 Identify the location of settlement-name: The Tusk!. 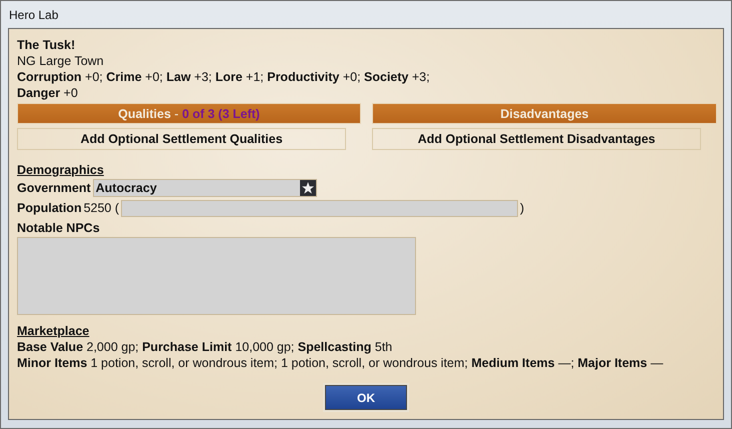
(46, 45).